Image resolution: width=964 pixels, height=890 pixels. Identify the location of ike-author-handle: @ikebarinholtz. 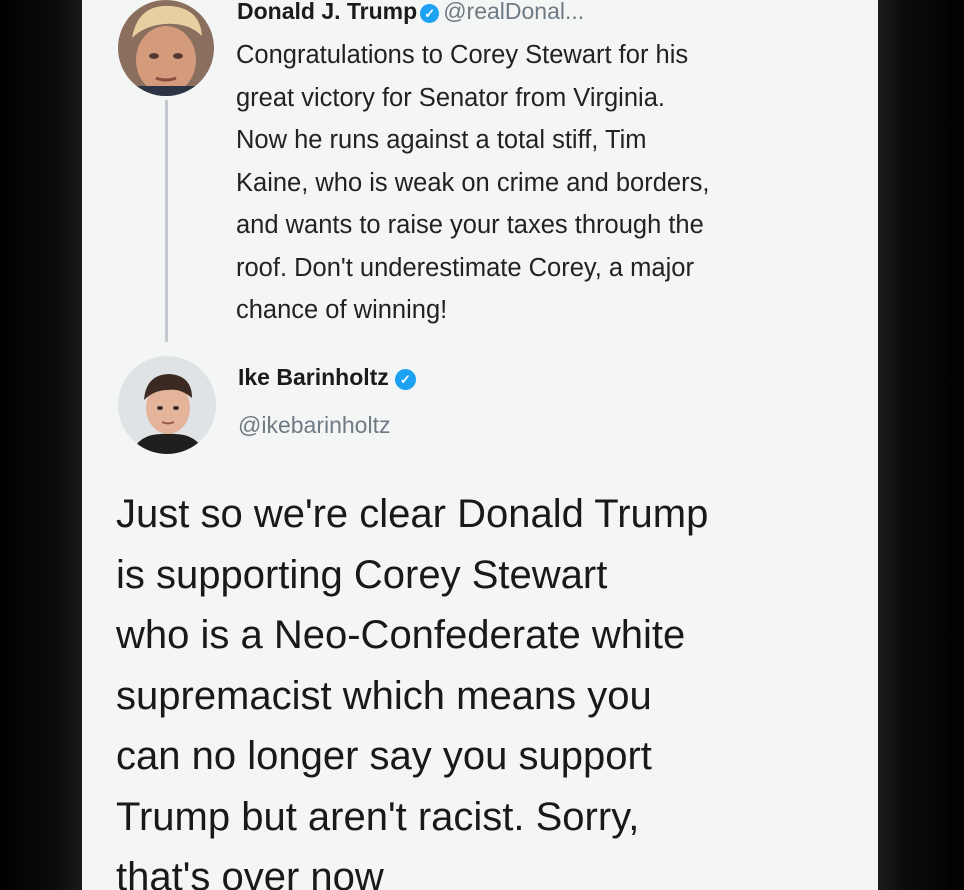
(314, 425).